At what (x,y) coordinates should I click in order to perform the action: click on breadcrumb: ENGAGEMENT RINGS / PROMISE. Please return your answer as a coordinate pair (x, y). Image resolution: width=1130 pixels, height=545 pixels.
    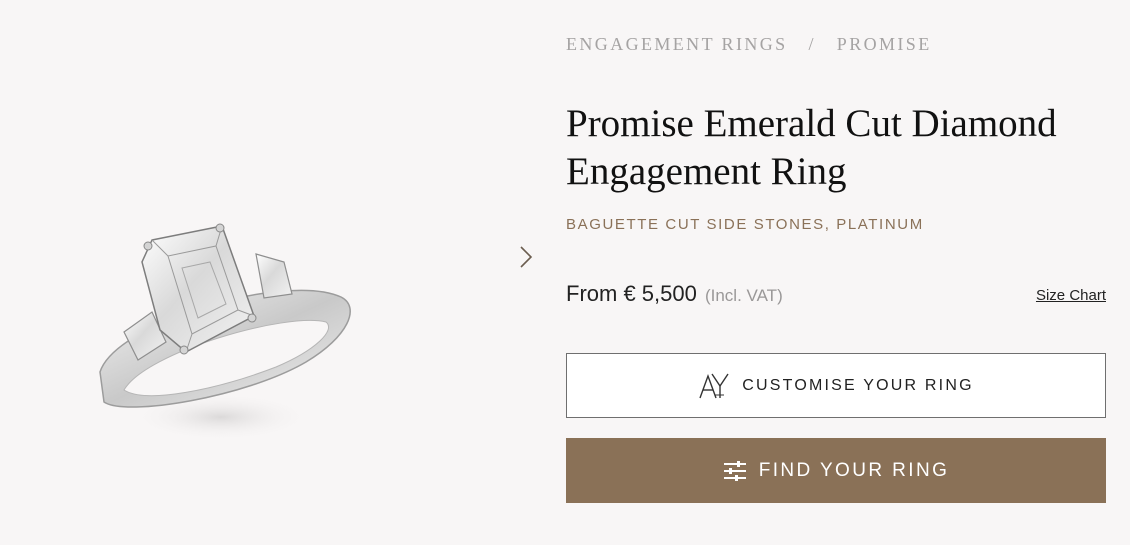
    Looking at the image, I should click on (749, 44).